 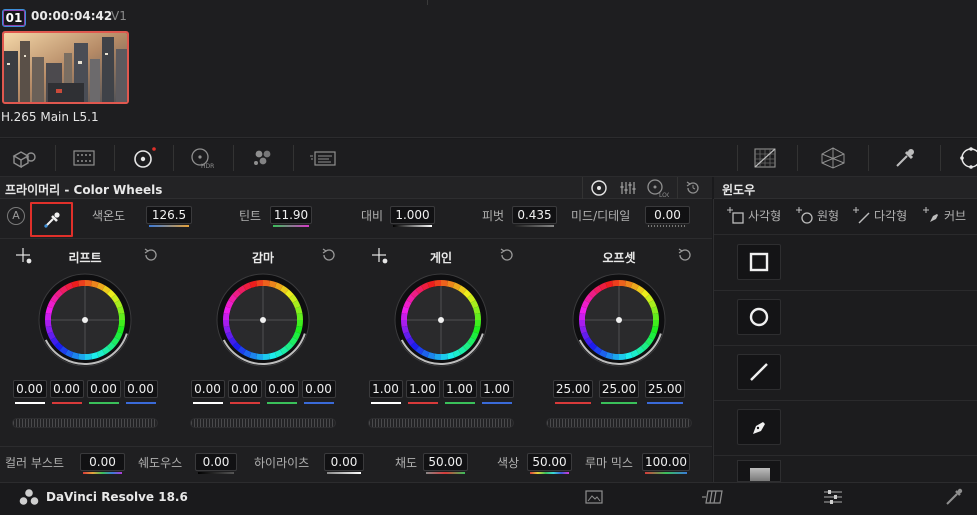 I want to click on tracker-icon, so click(x=966, y=158).